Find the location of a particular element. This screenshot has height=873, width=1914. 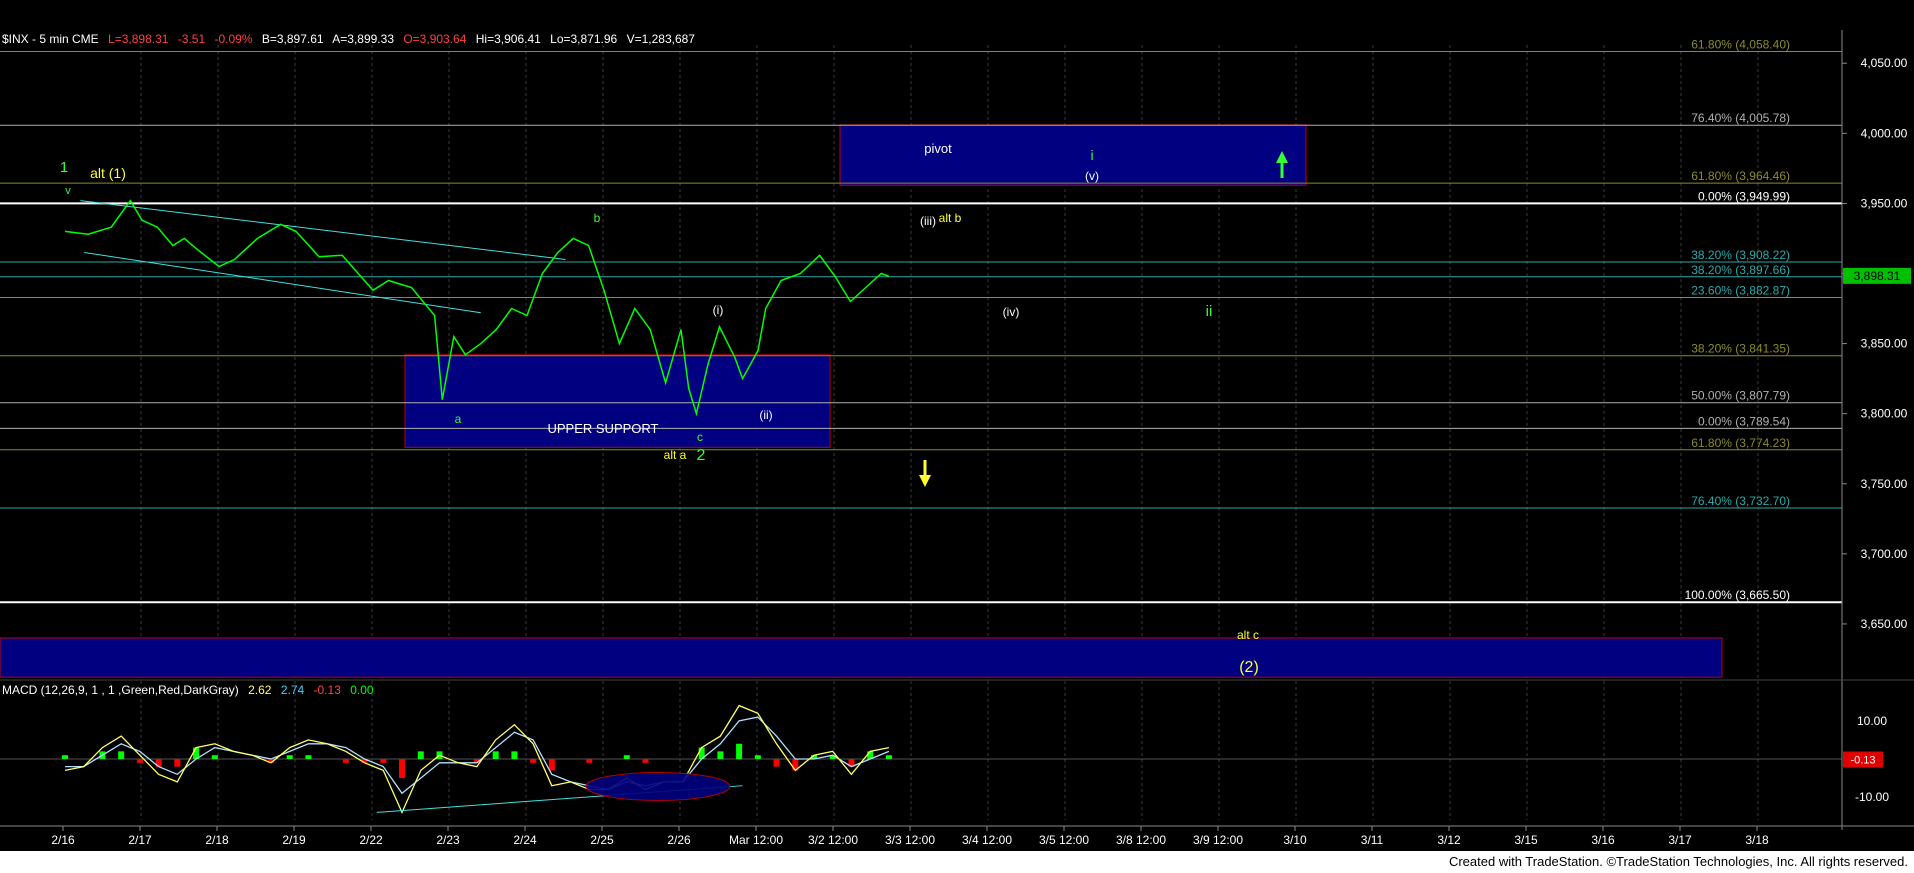

wave-iv-paren-label: (iv) is located at coordinates (1011, 312).